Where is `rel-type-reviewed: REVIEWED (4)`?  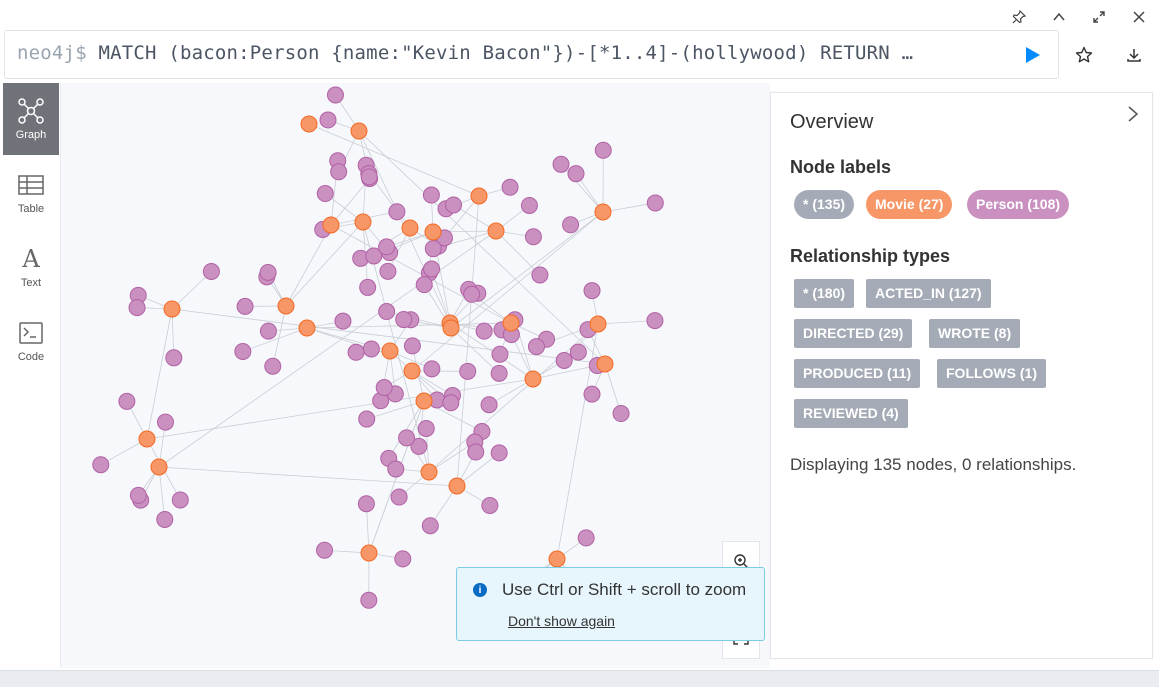
rel-type-reviewed: REVIEWED (4) is located at coordinates (851, 413).